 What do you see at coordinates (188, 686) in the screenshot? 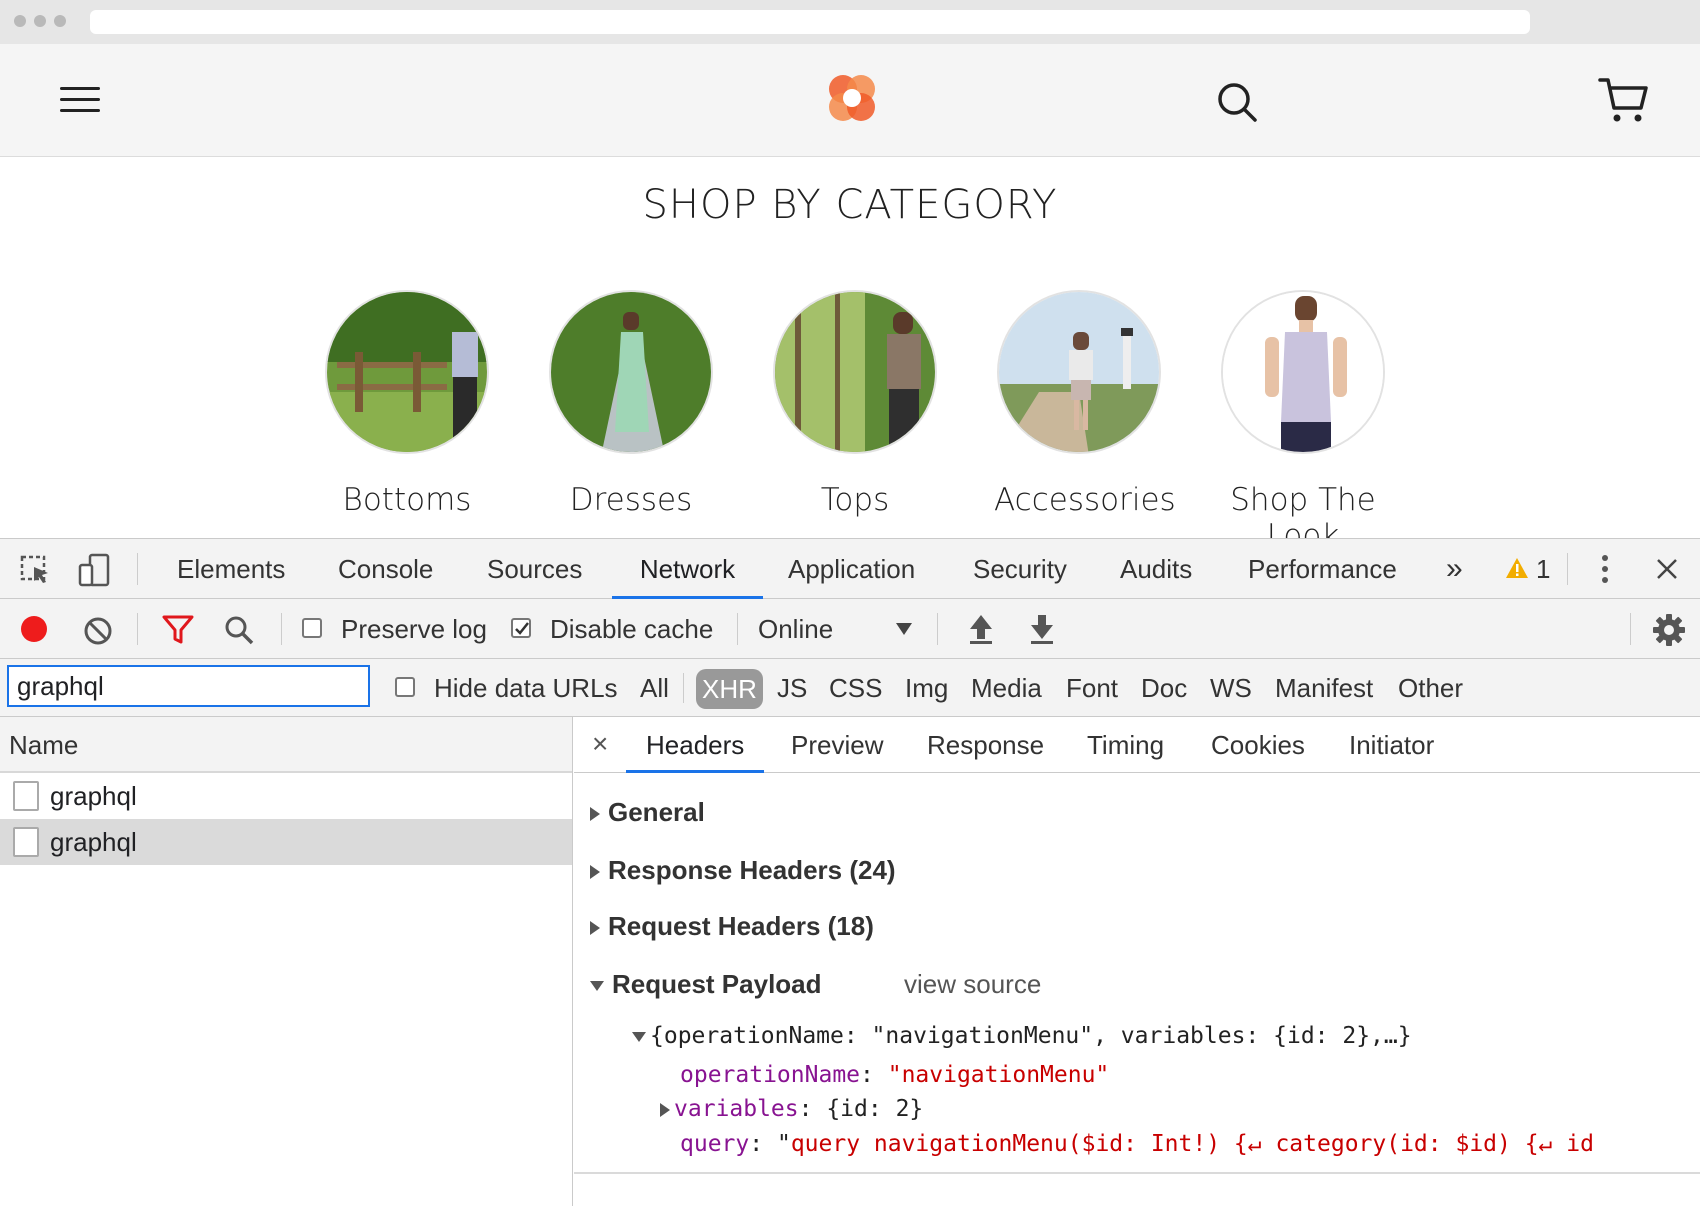
I see `filter-input` at bounding box center [188, 686].